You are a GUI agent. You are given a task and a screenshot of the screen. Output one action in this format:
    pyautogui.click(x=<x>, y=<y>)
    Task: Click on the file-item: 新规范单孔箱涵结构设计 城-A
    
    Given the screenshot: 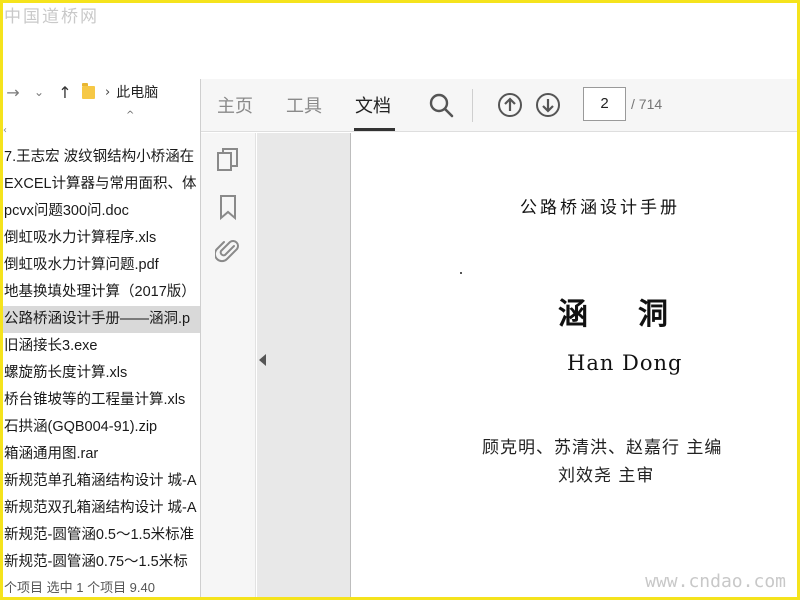 What is the action you would take?
    pyautogui.click(x=100, y=481)
    